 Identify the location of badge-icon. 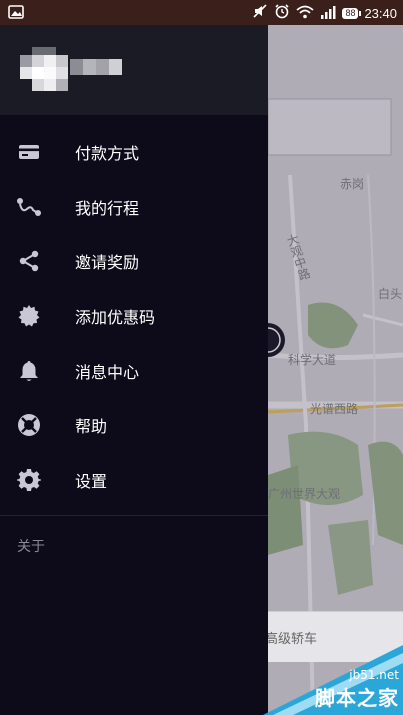
(29, 316).